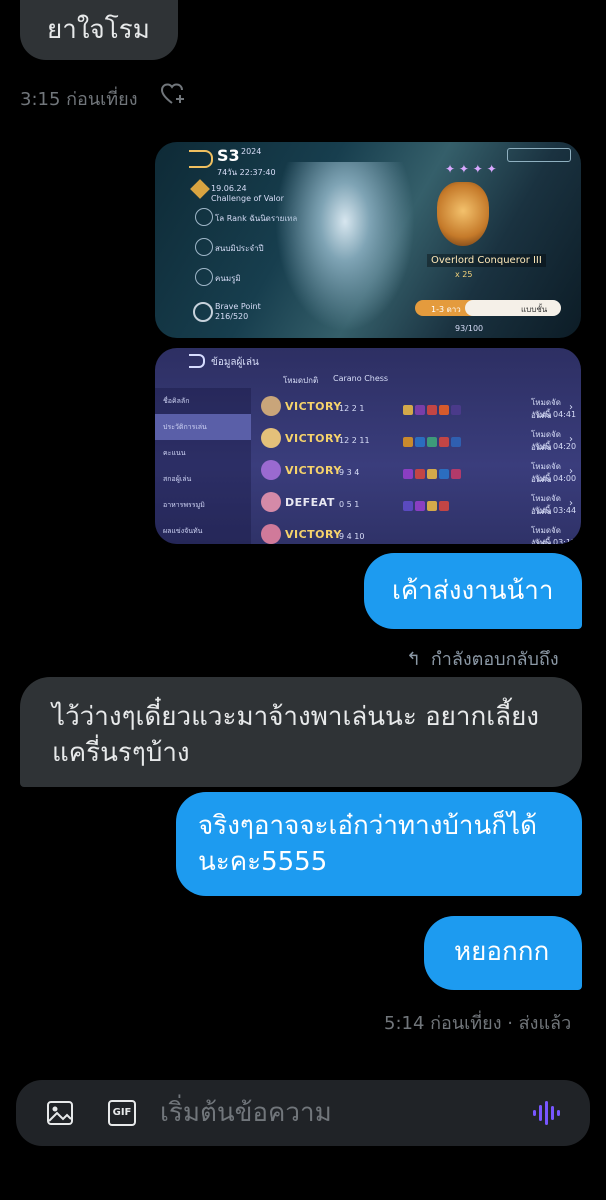  What do you see at coordinates (247, 198) in the screenshot?
I see `challenge-label: Challenge of Valor` at bounding box center [247, 198].